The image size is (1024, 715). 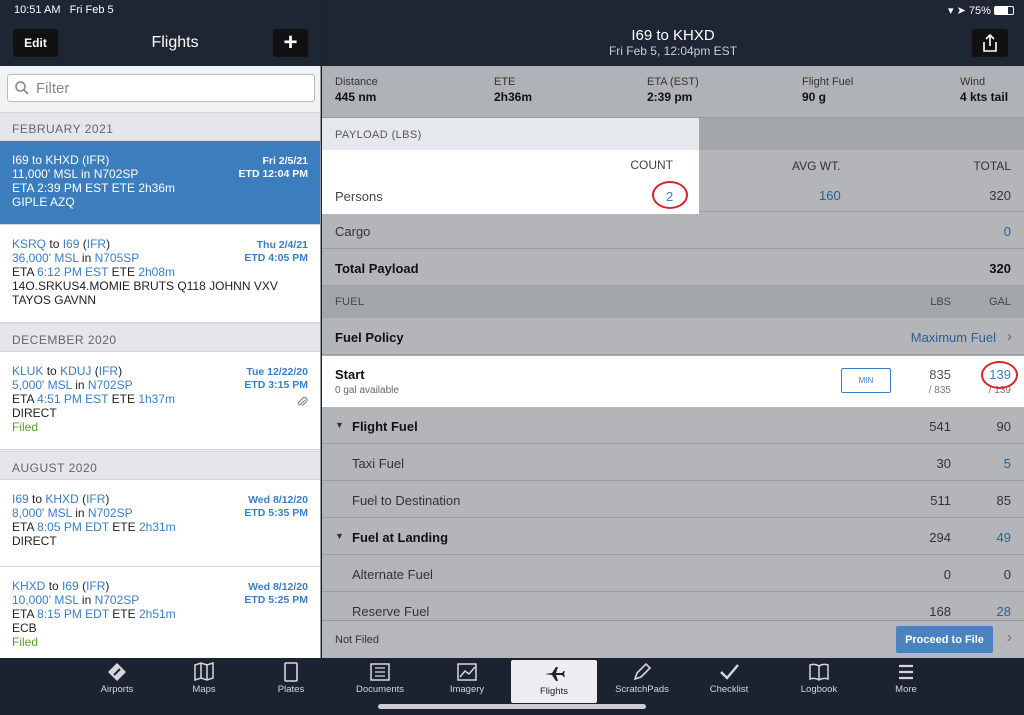 I want to click on imagery-icon, so click(x=467, y=672).